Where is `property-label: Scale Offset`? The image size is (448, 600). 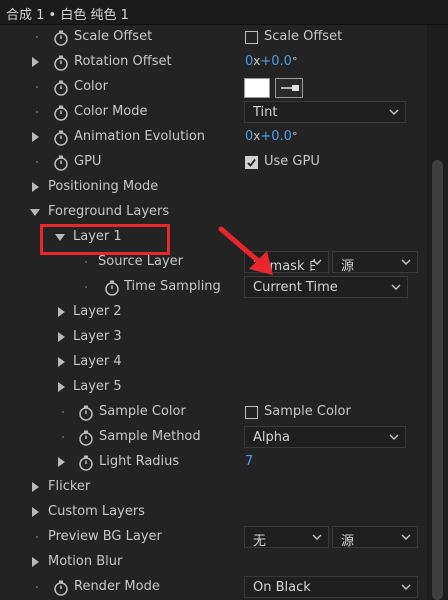
property-label: Scale Offset is located at coordinates (113, 36).